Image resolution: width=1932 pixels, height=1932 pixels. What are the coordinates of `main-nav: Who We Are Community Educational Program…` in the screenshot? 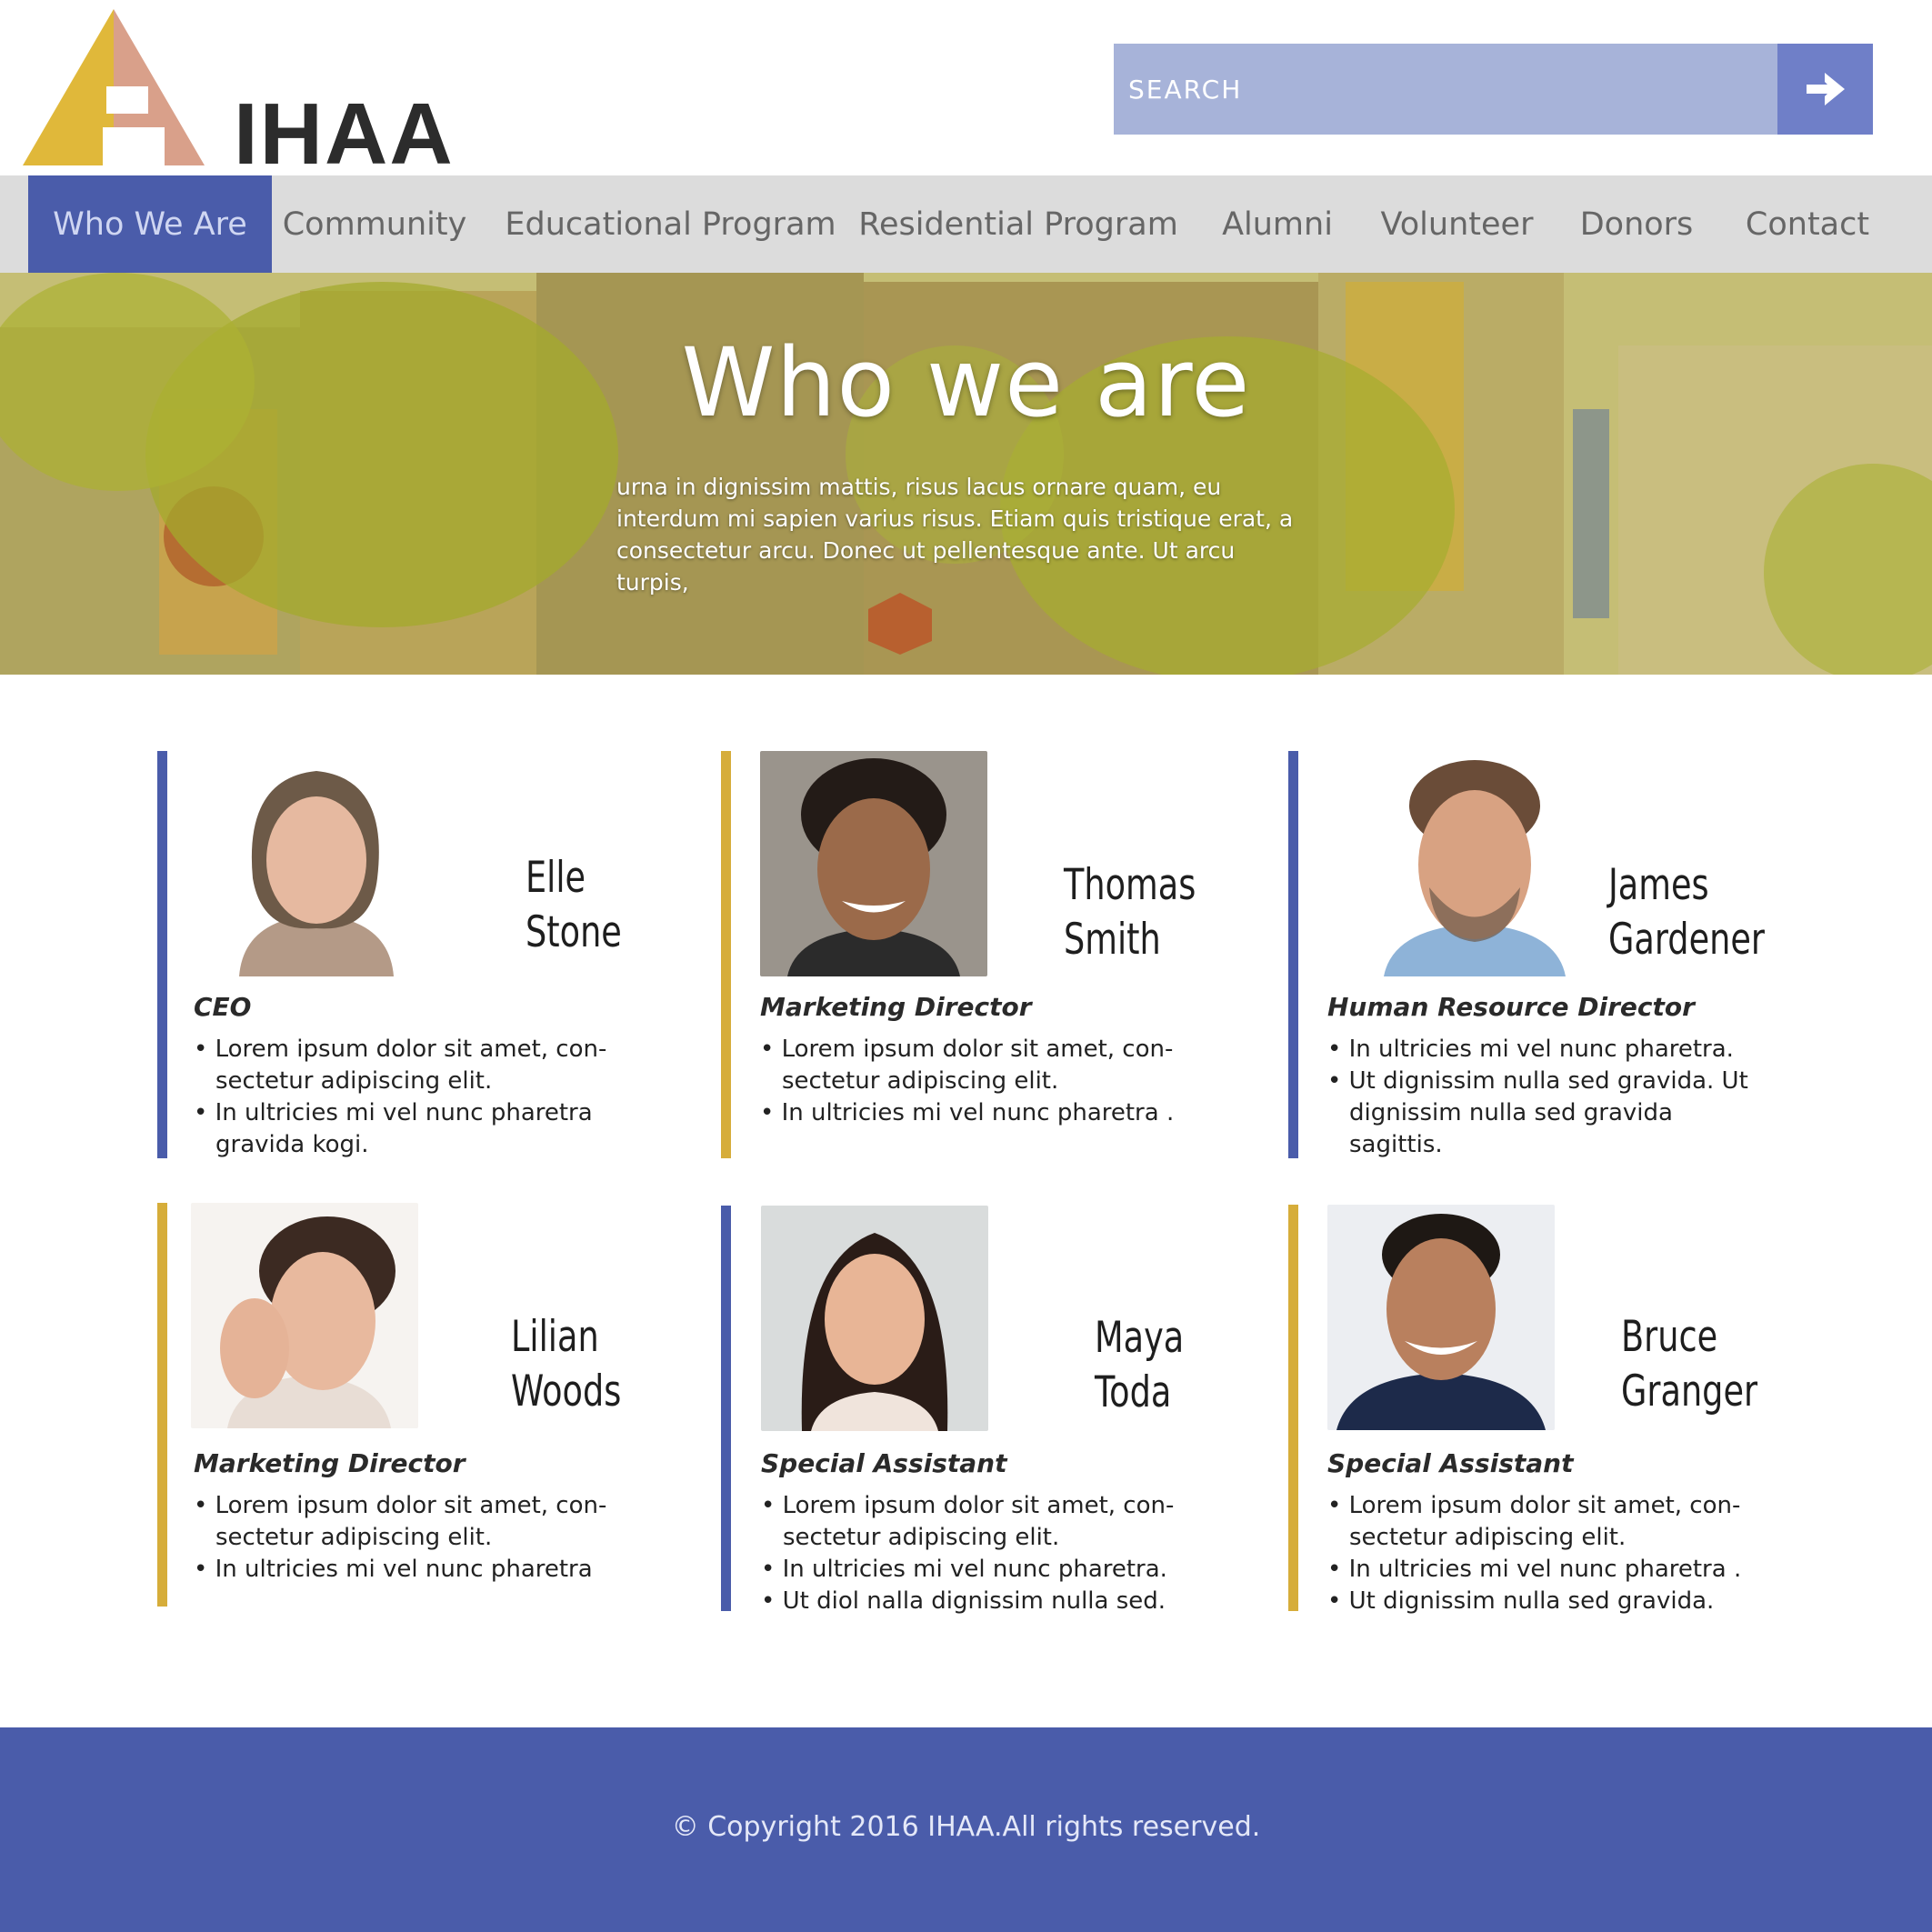 It's located at (966, 230).